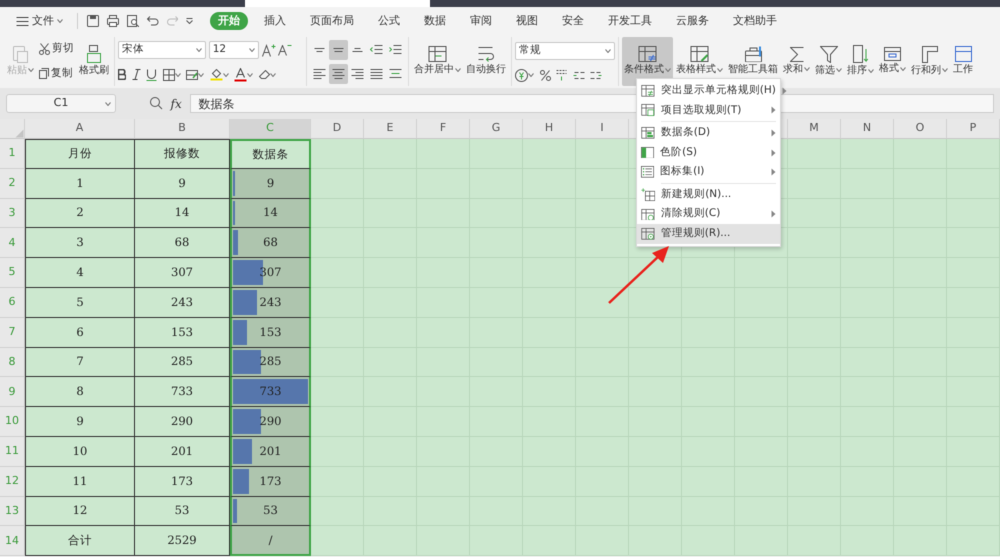 The image size is (1000, 557). What do you see at coordinates (867, 129) in the screenshot?
I see `column-header: N` at bounding box center [867, 129].